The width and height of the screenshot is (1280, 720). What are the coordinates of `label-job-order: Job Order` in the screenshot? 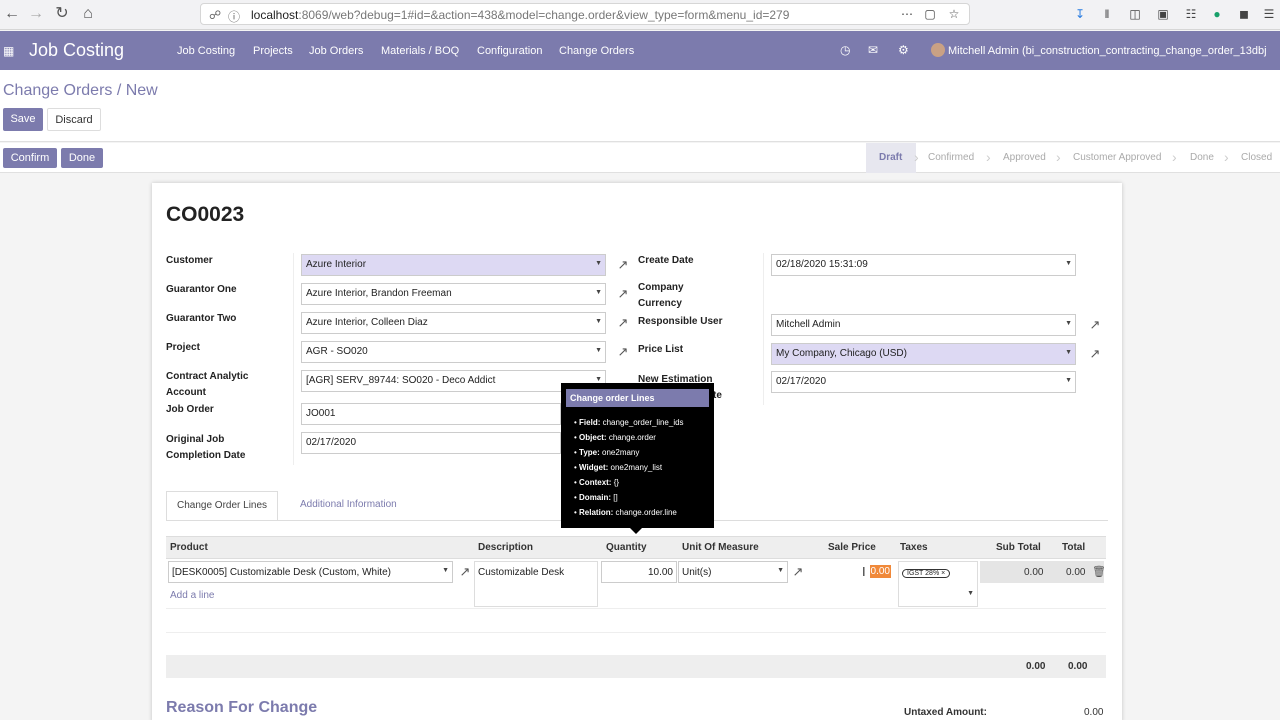 It's located at (190, 409).